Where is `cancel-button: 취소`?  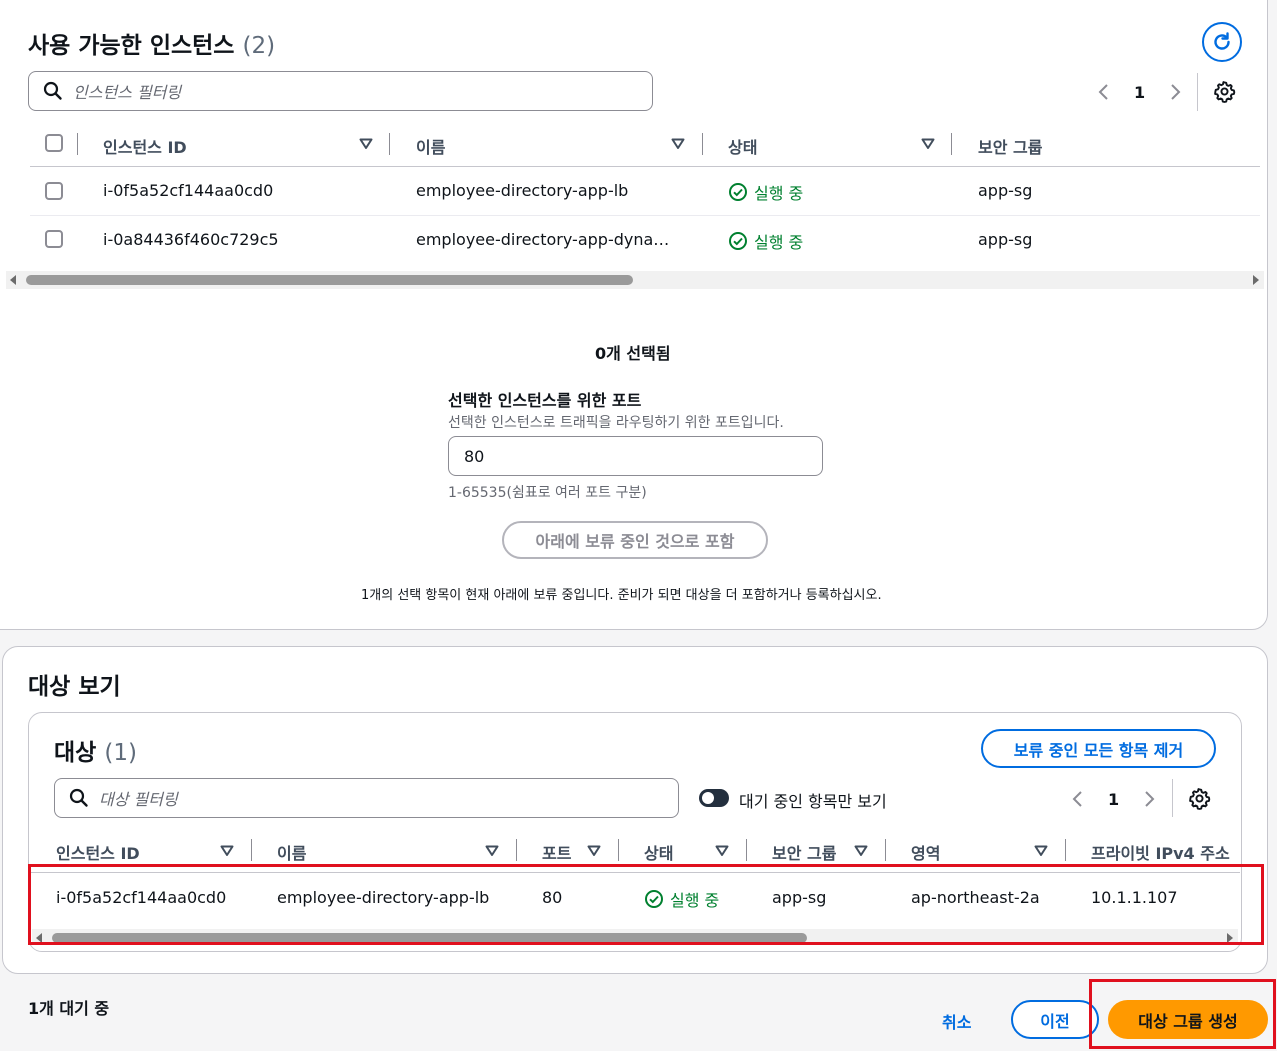 cancel-button: 취소 is located at coordinates (956, 1021).